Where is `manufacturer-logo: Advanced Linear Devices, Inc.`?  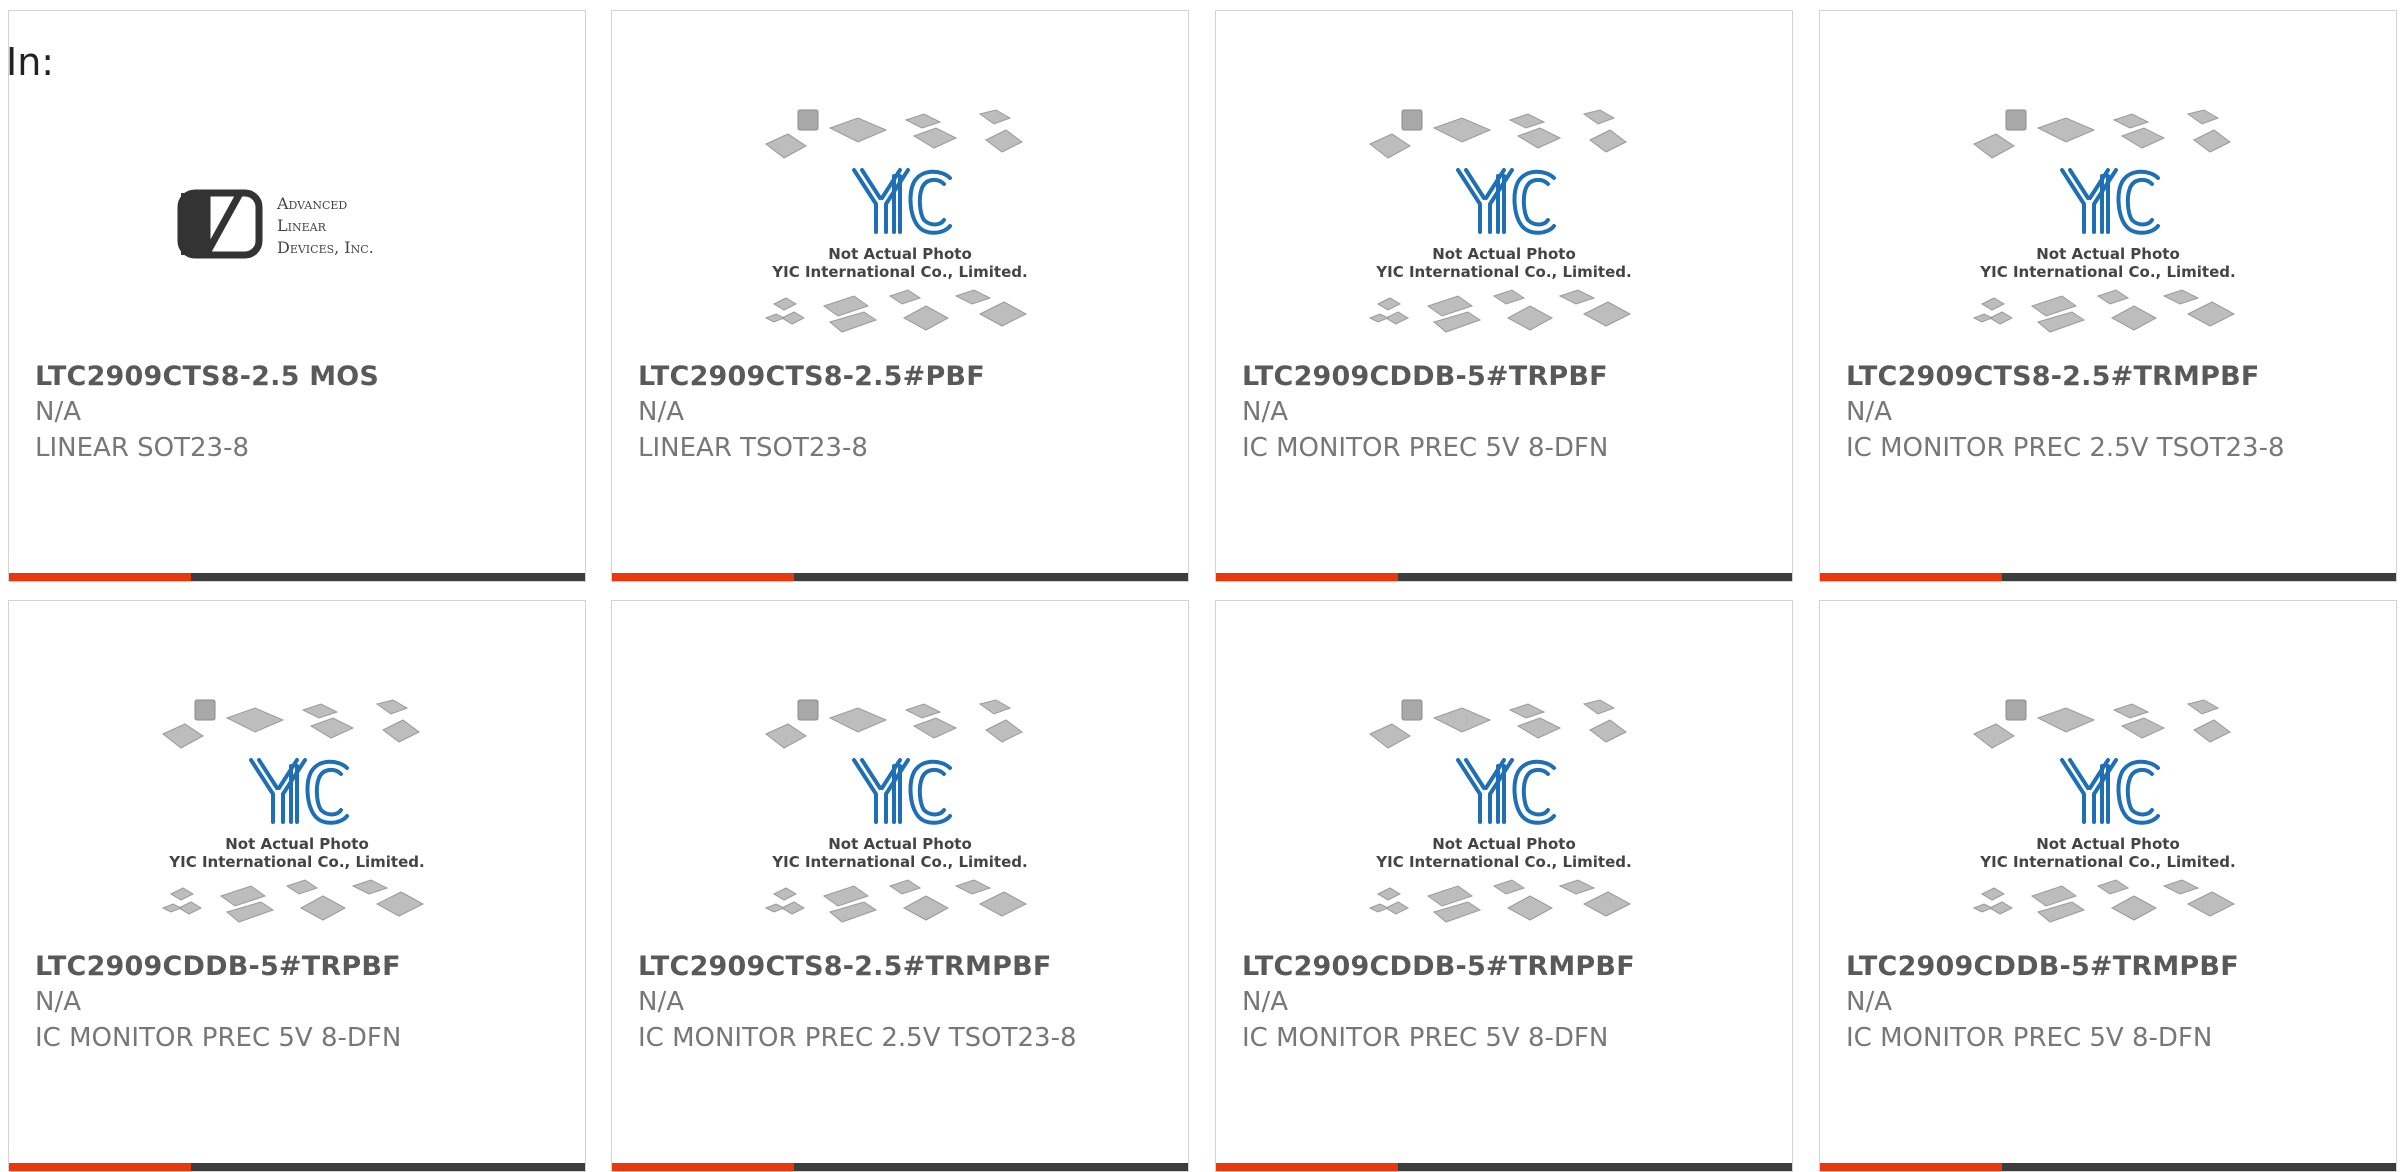
manufacturer-logo: Advanced Linear Devices, Inc. is located at coordinates (297, 226).